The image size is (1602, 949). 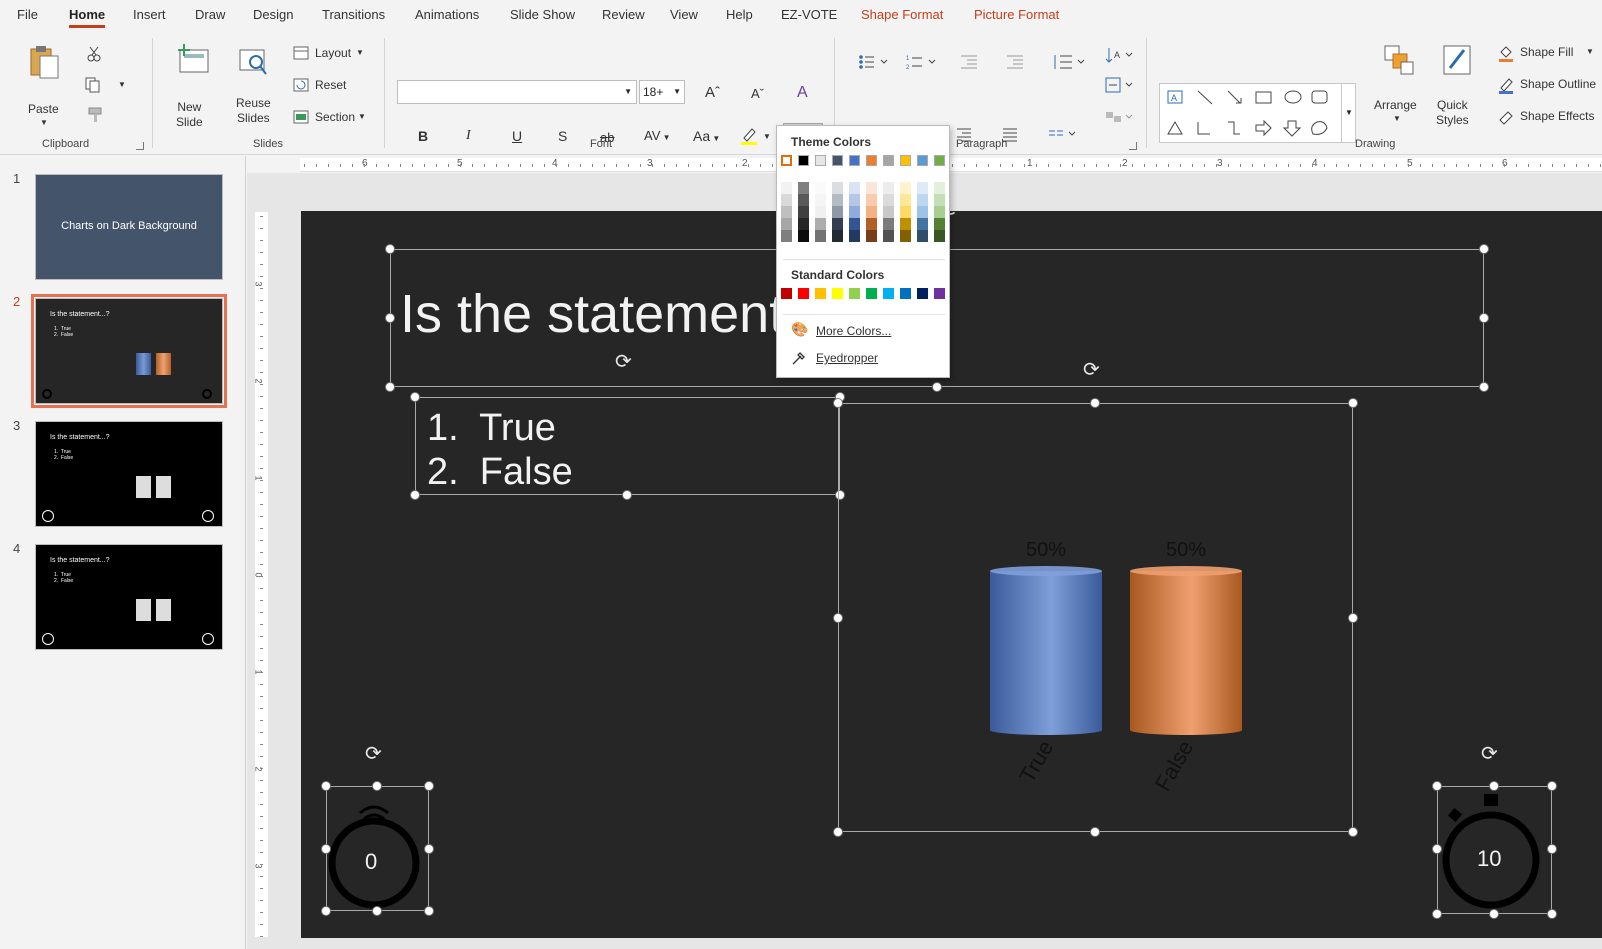 I want to click on tab-help: Help, so click(x=739, y=14).